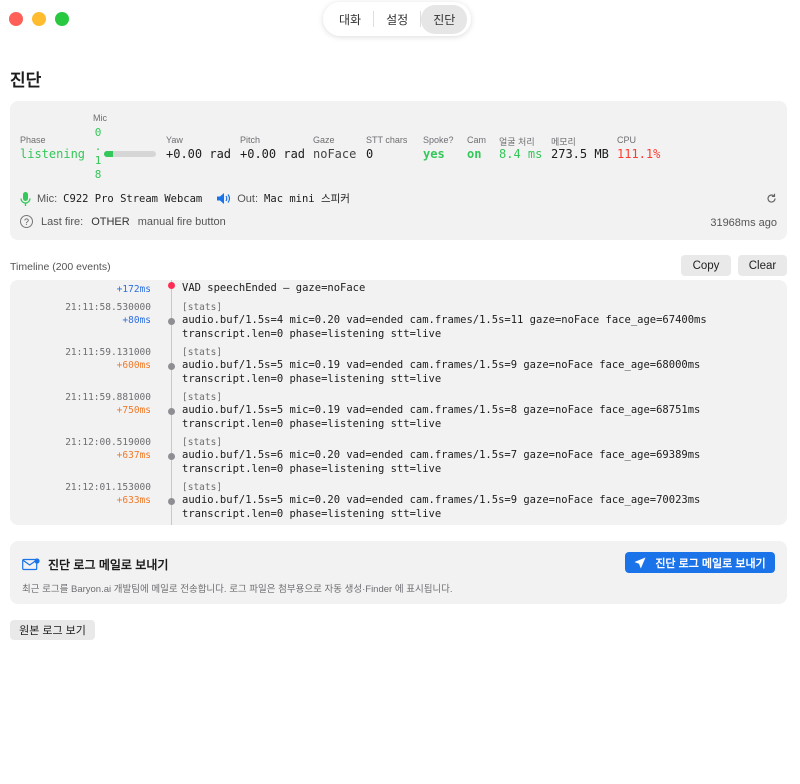 The image size is (800, 784). Describe the element at coordinates (108, 487) in the screenshot. I see `entry-time: 21:12:01.153000` at that location.